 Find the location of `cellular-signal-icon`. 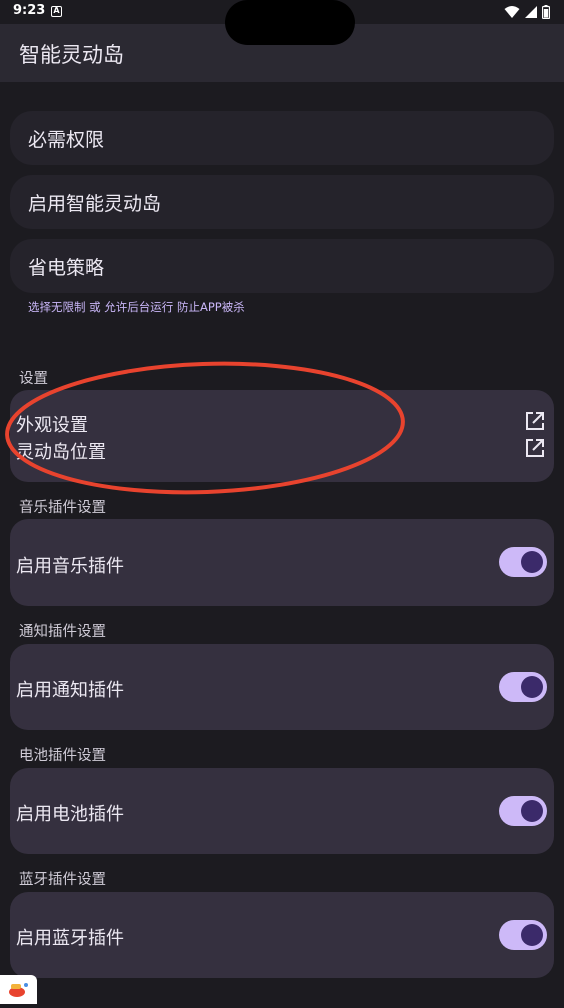

cellular-signal-icon is located at coordinates (531, 12).